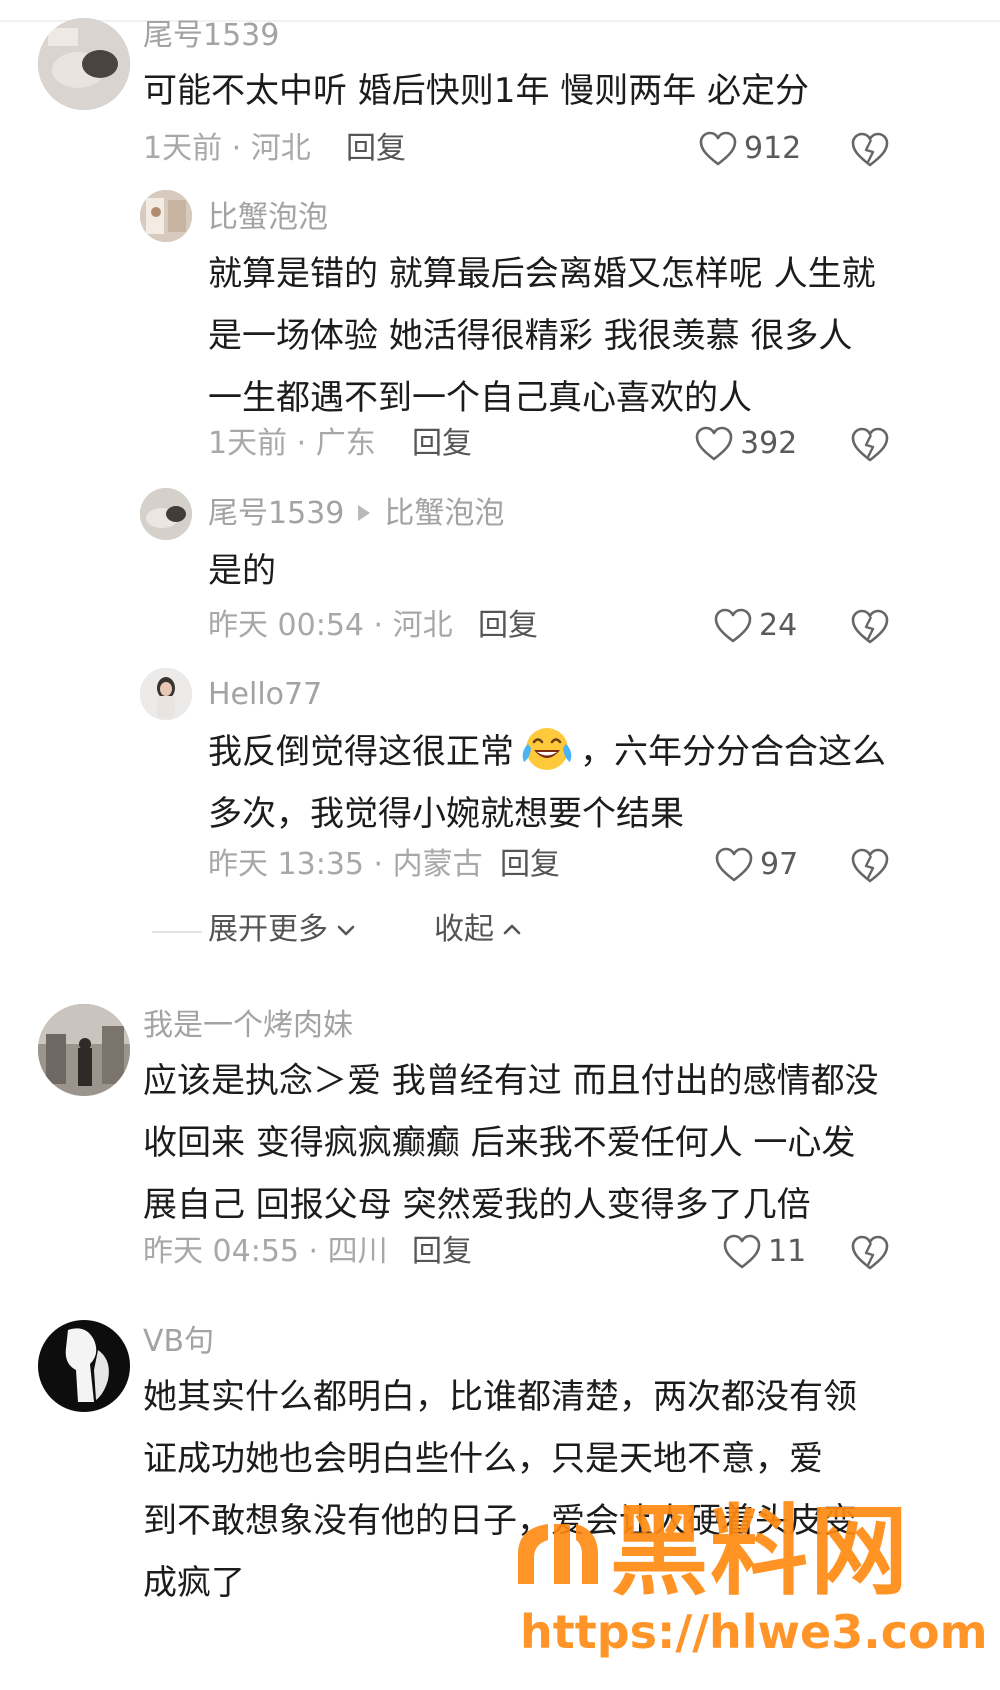 This screenshot has height=1690, width=1000. I want to click on comment-meta: 1天前 · 河北, so click(227, 148).